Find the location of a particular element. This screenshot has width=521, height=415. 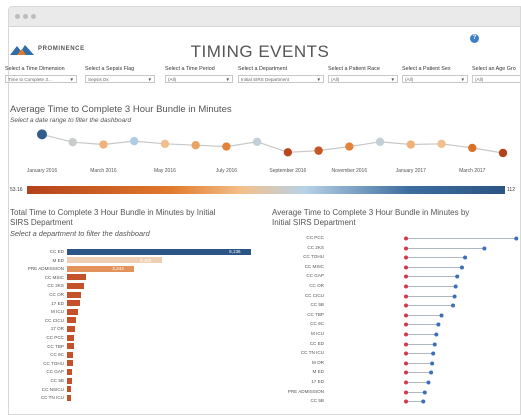

list-item: CC 6C is located at coordinates (396, 324).